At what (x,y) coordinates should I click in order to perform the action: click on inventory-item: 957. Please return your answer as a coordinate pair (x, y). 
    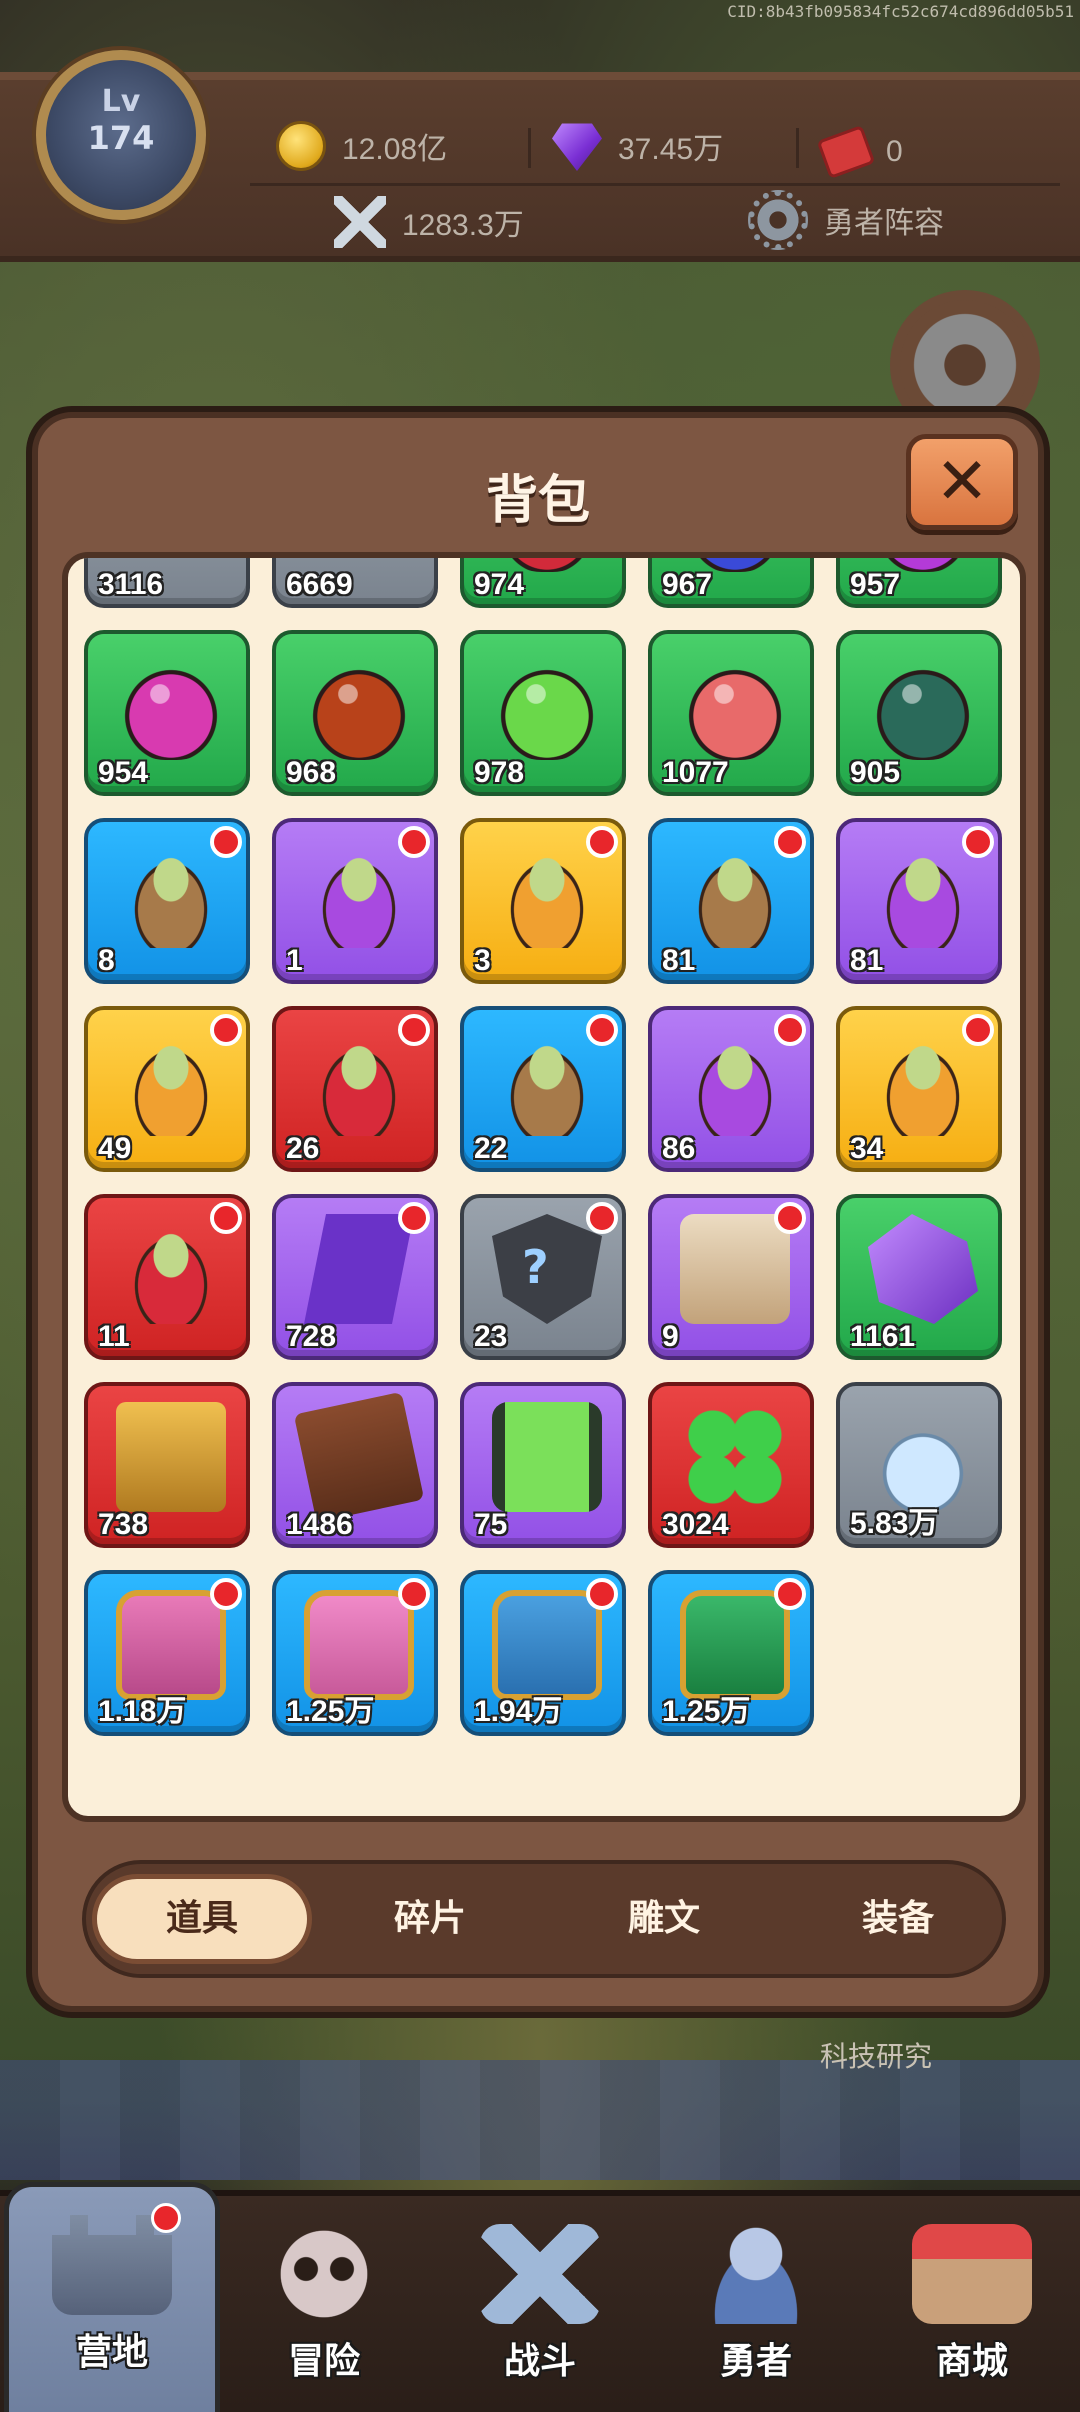
    Looking at the image, I should click on (919, 583).